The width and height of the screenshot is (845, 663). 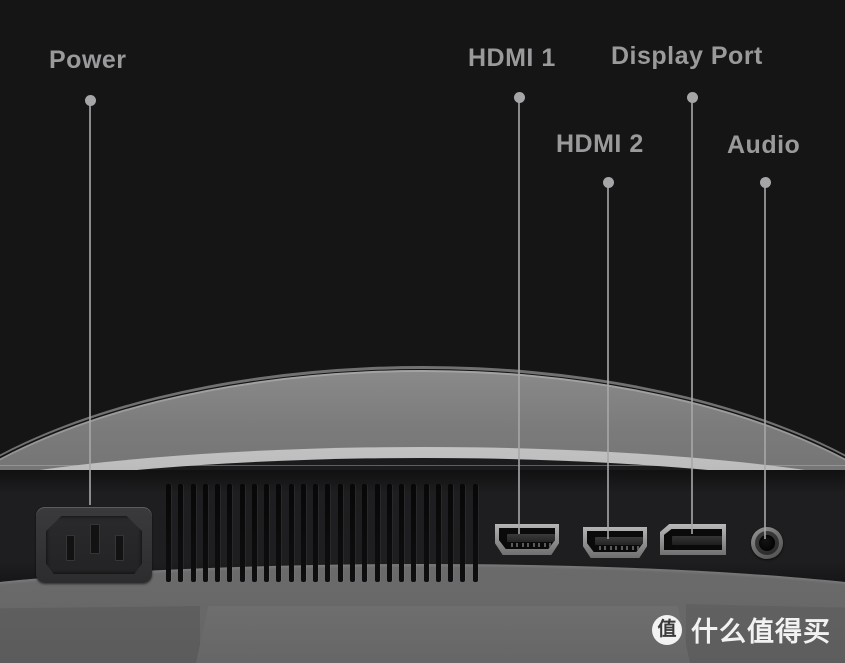 I want to click on ventilation-grille, so click(x=322, y=533).